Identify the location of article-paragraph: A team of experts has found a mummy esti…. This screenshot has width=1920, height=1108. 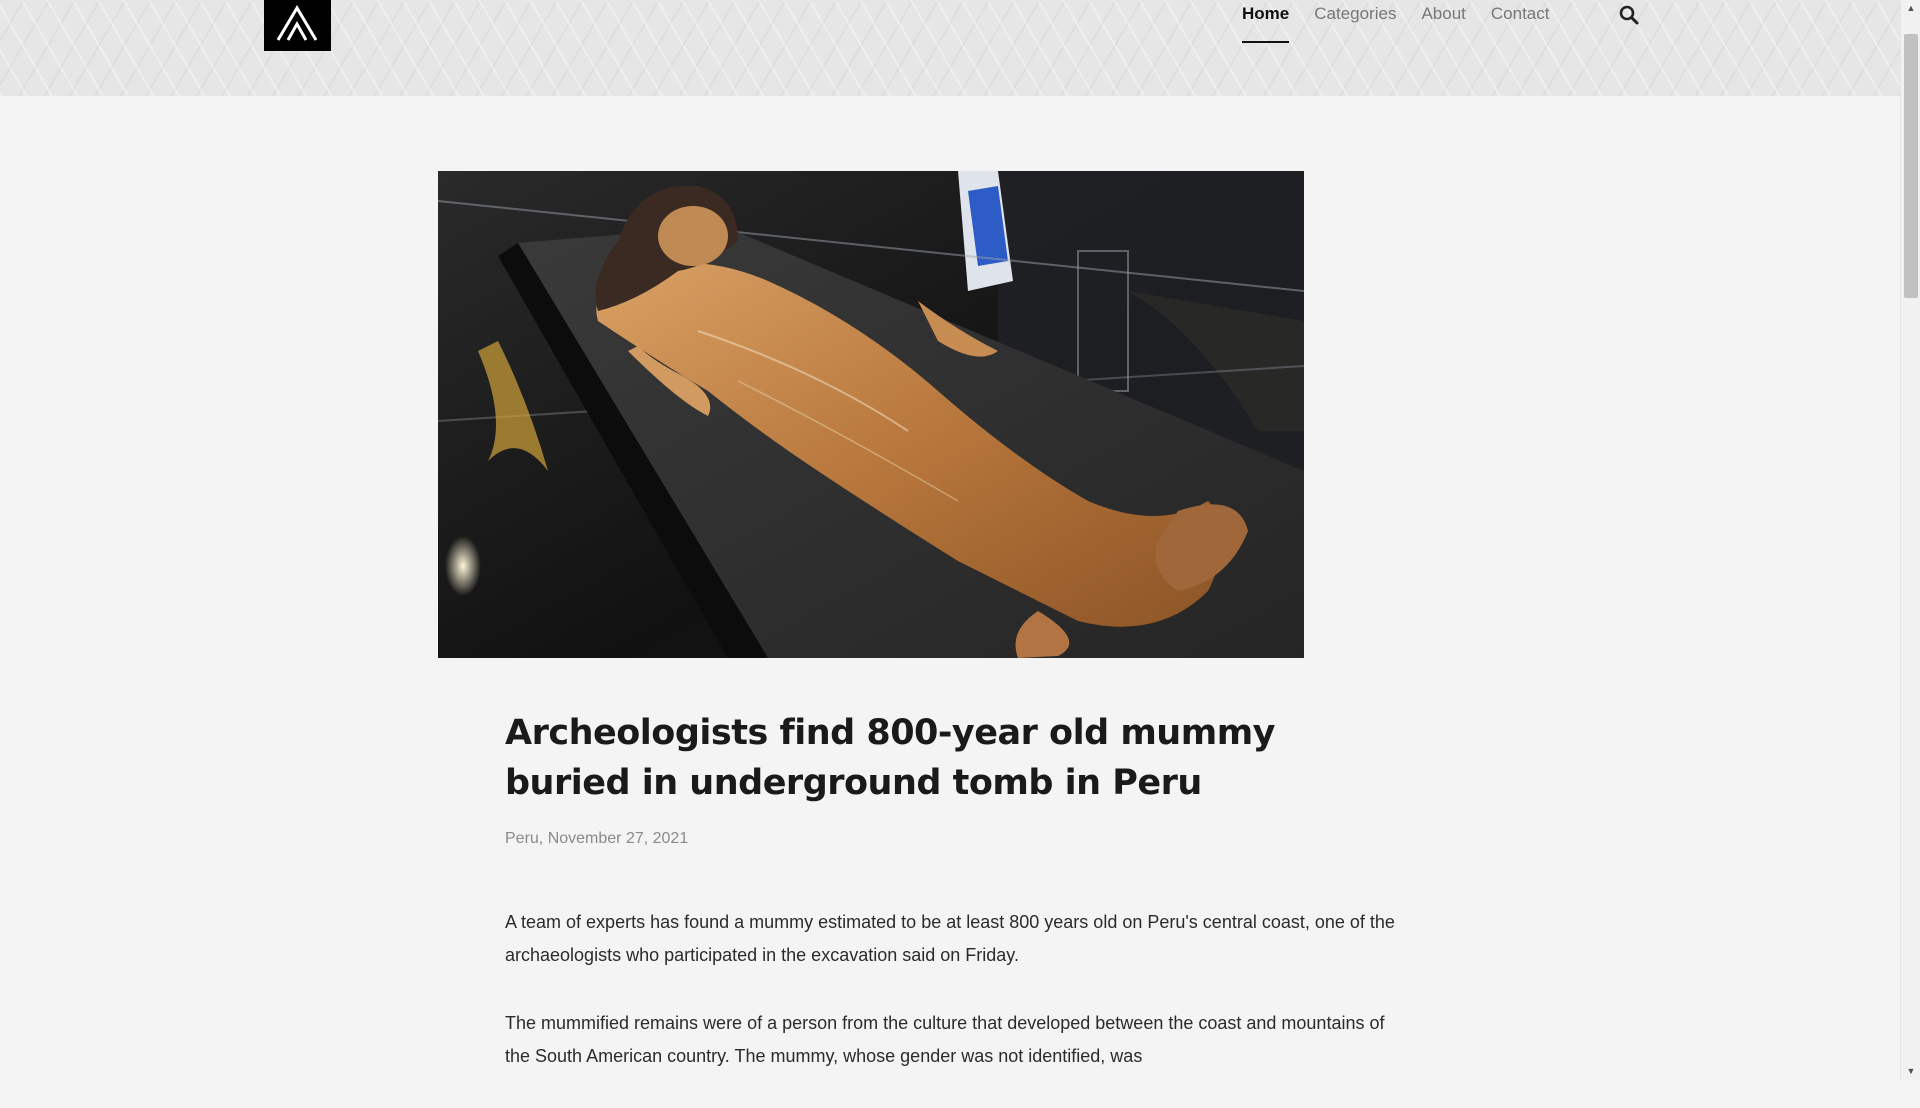
(950, 938).